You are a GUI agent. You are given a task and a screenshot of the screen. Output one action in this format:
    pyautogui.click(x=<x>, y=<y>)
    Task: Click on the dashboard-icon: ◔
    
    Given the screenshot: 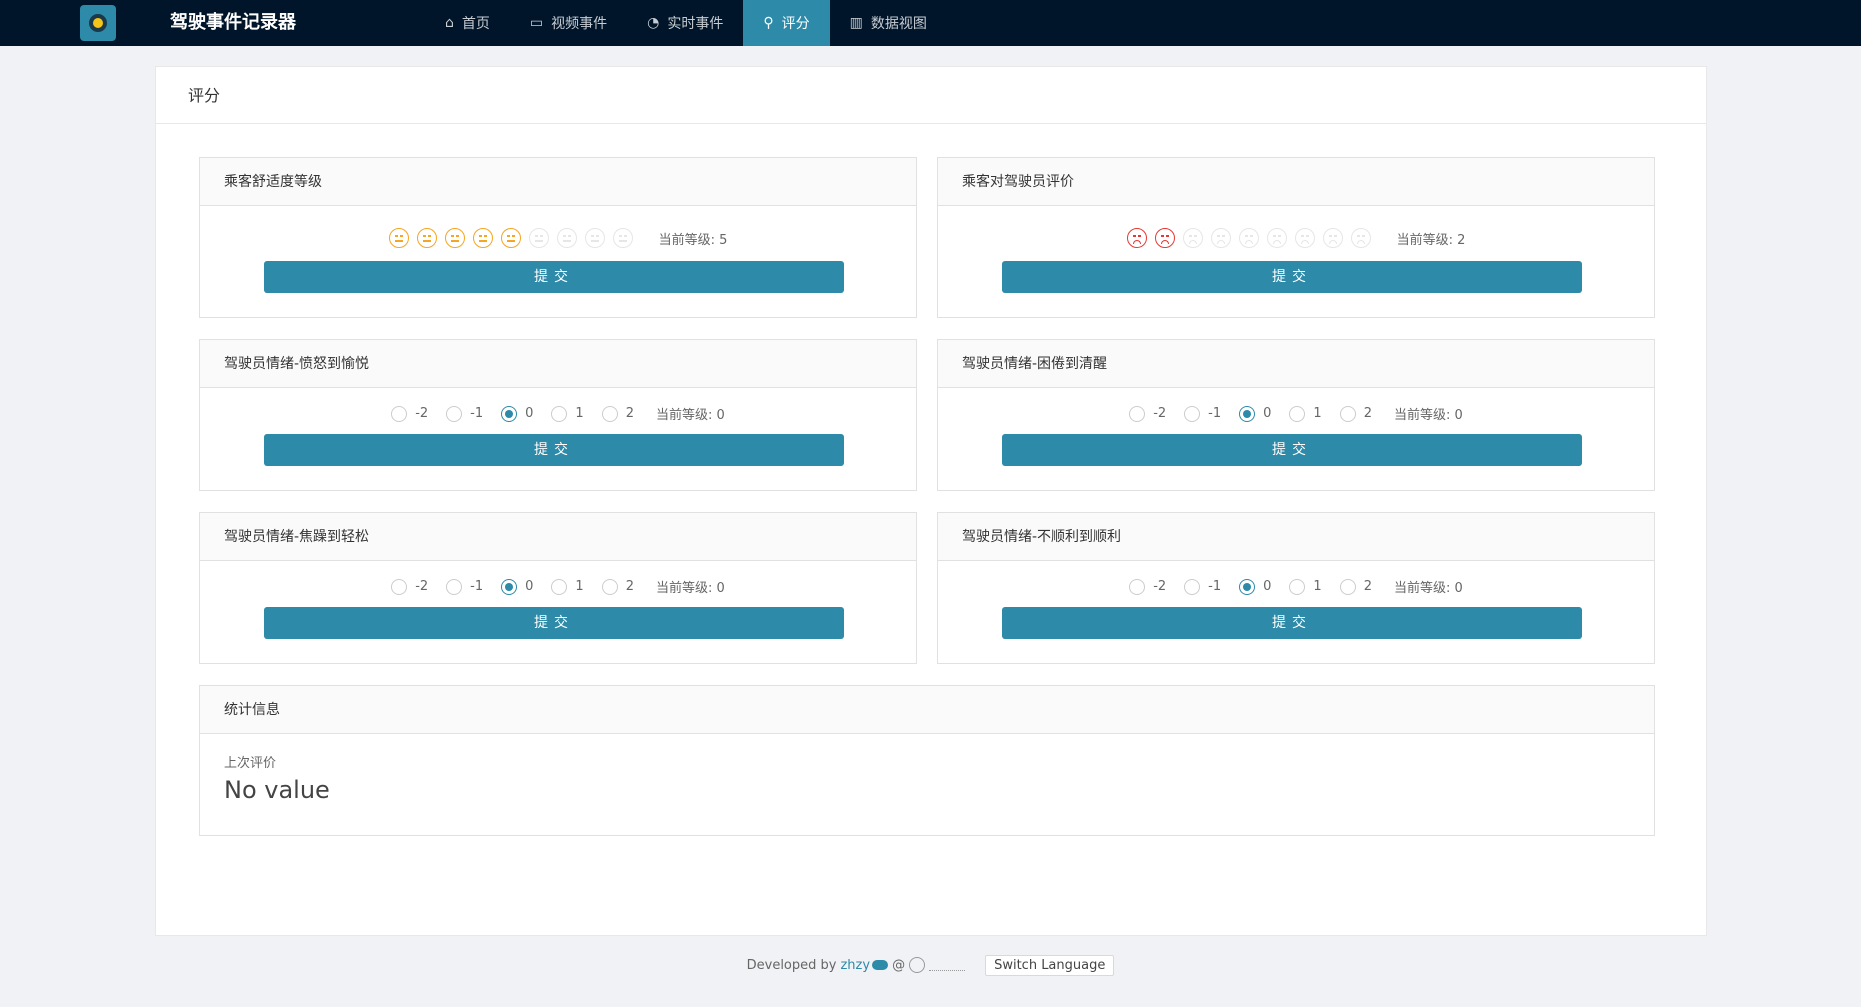 What is the action you would take?
    pyautogui.click(x=653, y=23)
    